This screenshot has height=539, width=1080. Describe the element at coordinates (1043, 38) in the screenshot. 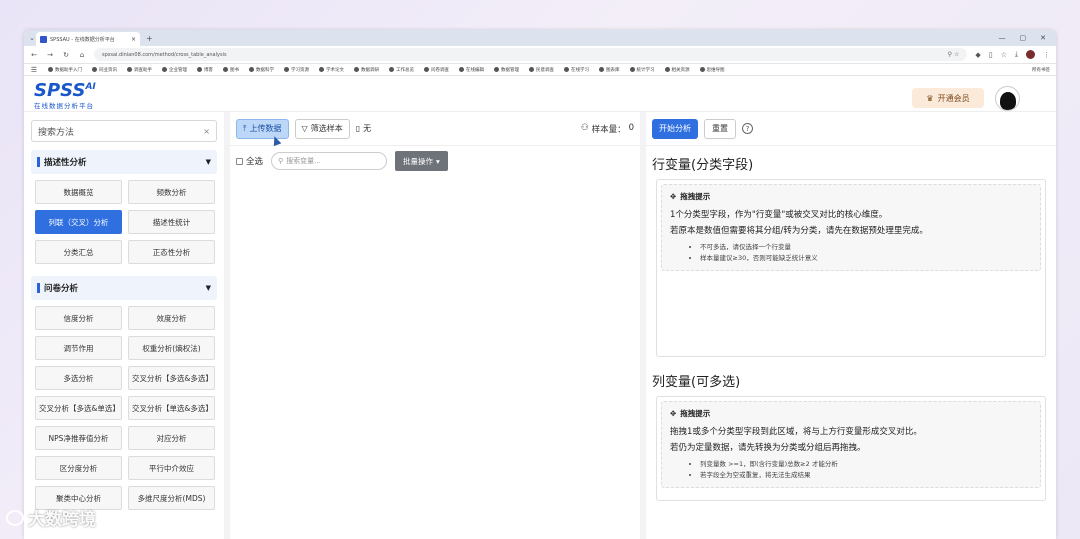

I see `close-window-icon: ✕` at that location.